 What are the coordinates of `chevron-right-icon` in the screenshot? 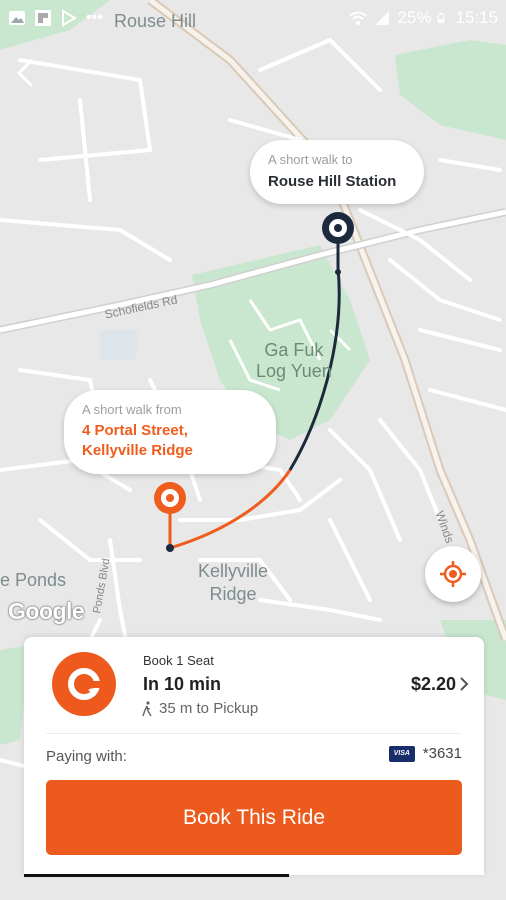 It's located at (464, 684).